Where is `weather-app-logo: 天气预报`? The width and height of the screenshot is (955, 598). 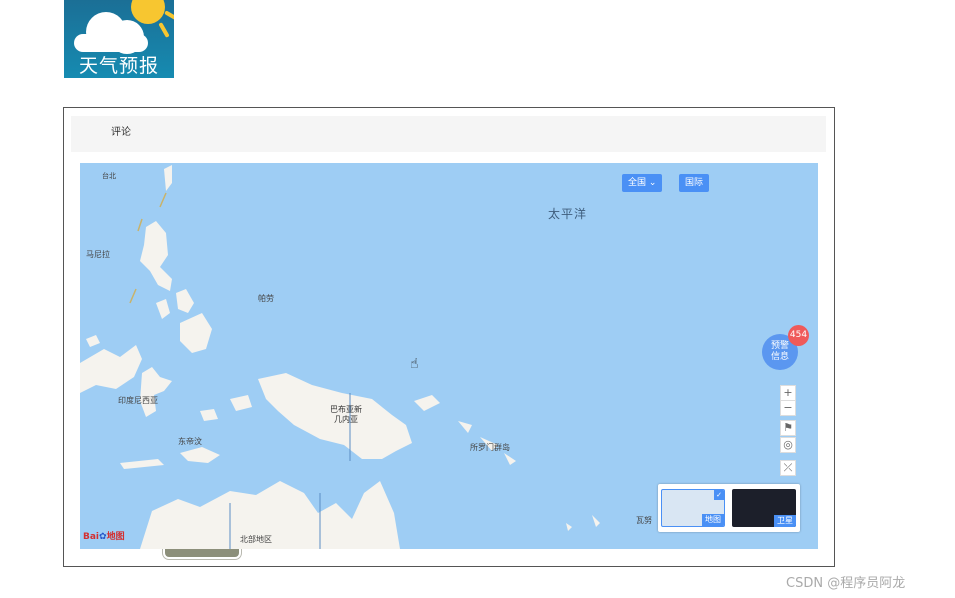
weather-app-logo: 天气预报 is located at coordinates (119, 39).